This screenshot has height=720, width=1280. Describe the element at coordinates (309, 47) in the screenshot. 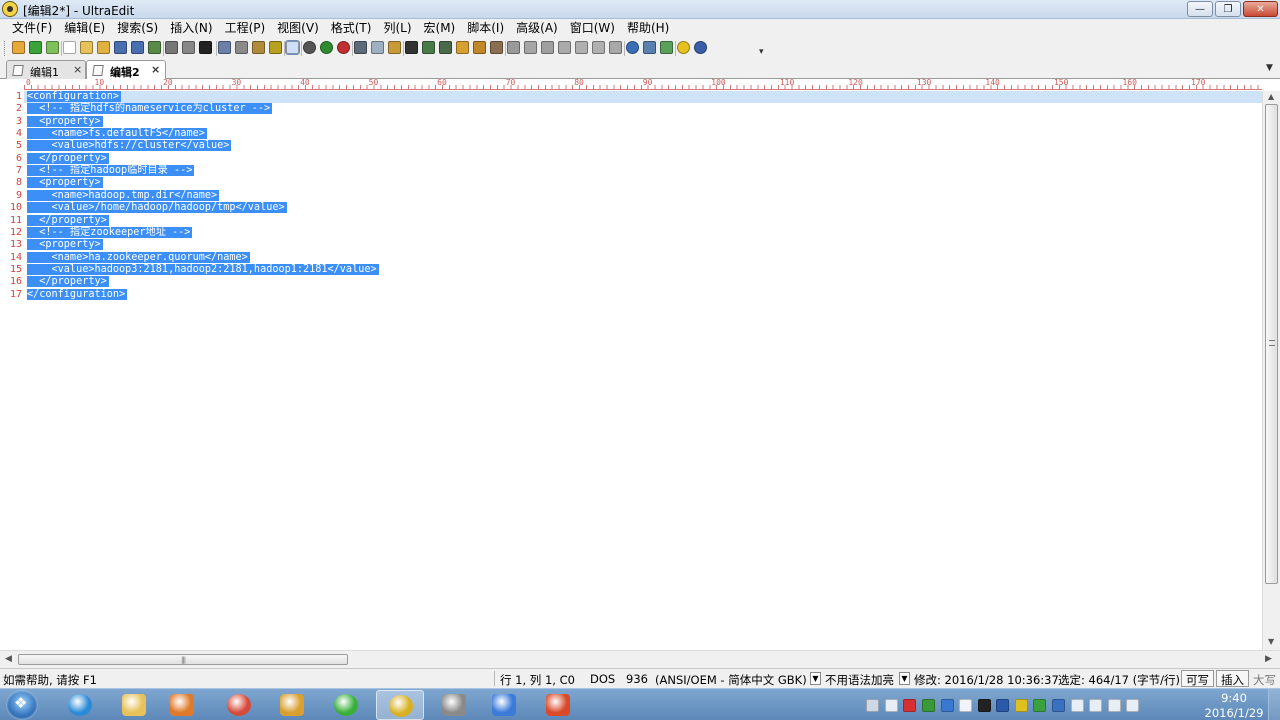

I see `nav-back-icon` at that location.